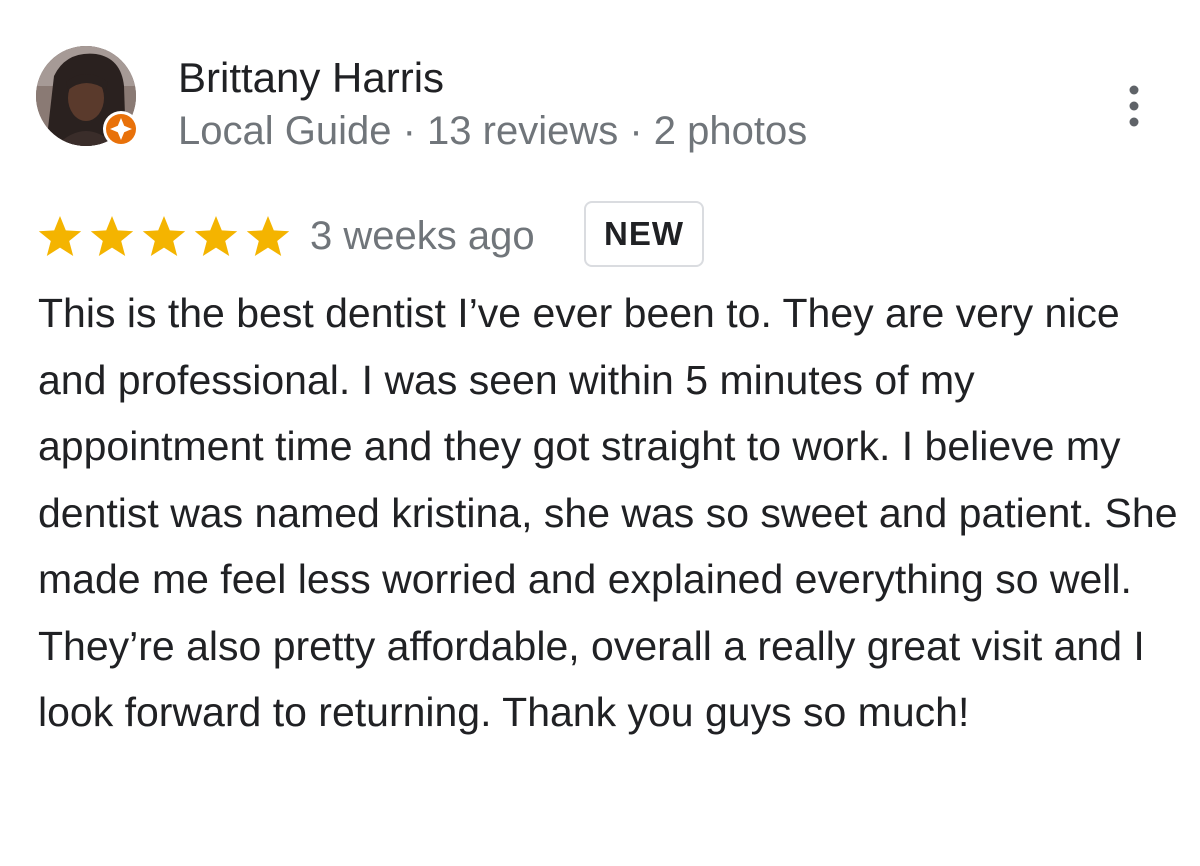 The image size is (1200, 866). I want to click on review-date: 3 weeks ago, so click(422, 236).